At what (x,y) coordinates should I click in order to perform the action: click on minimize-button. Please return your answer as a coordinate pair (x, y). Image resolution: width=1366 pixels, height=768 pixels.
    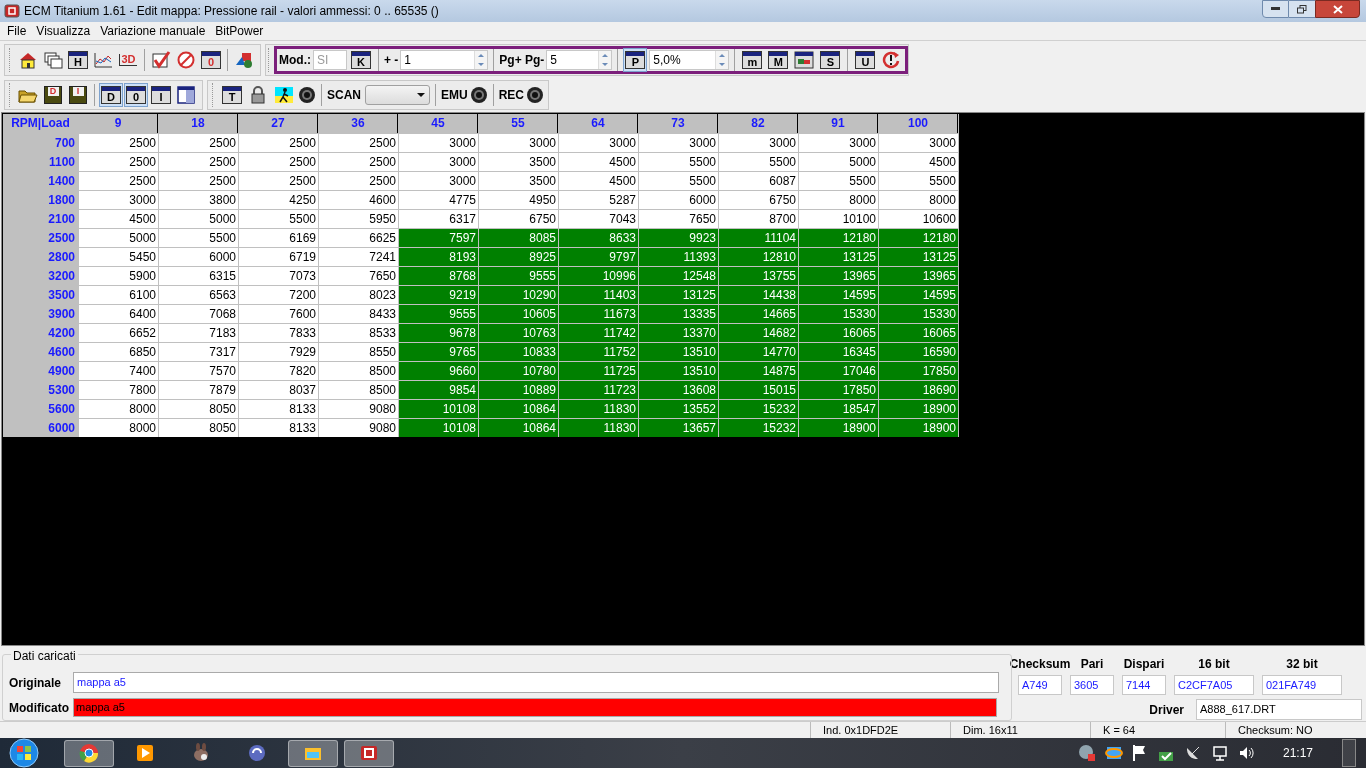
    Looking at the image, I should click on (1275, 9).